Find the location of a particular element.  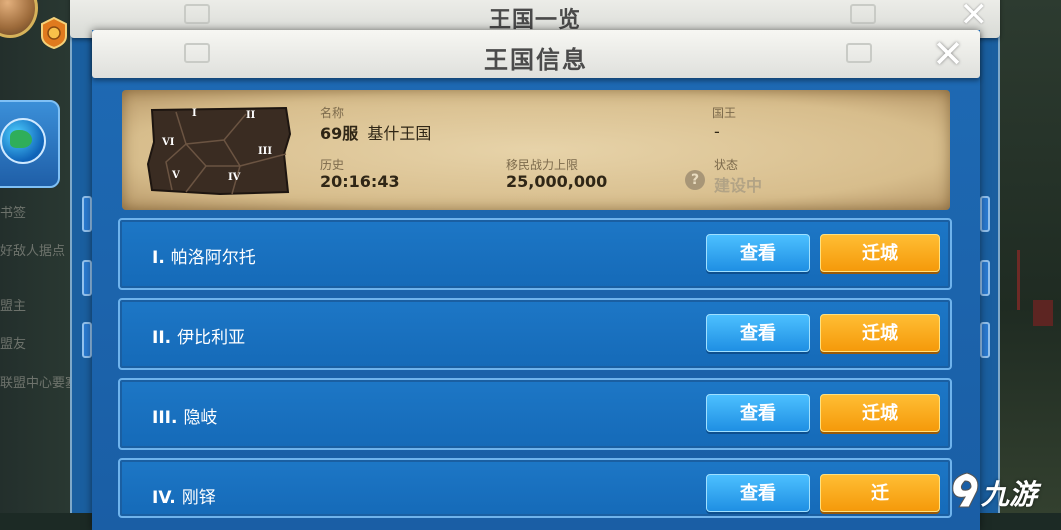

side-menu-item: 联盟中心要塞 is located at coordinates (39, 381).